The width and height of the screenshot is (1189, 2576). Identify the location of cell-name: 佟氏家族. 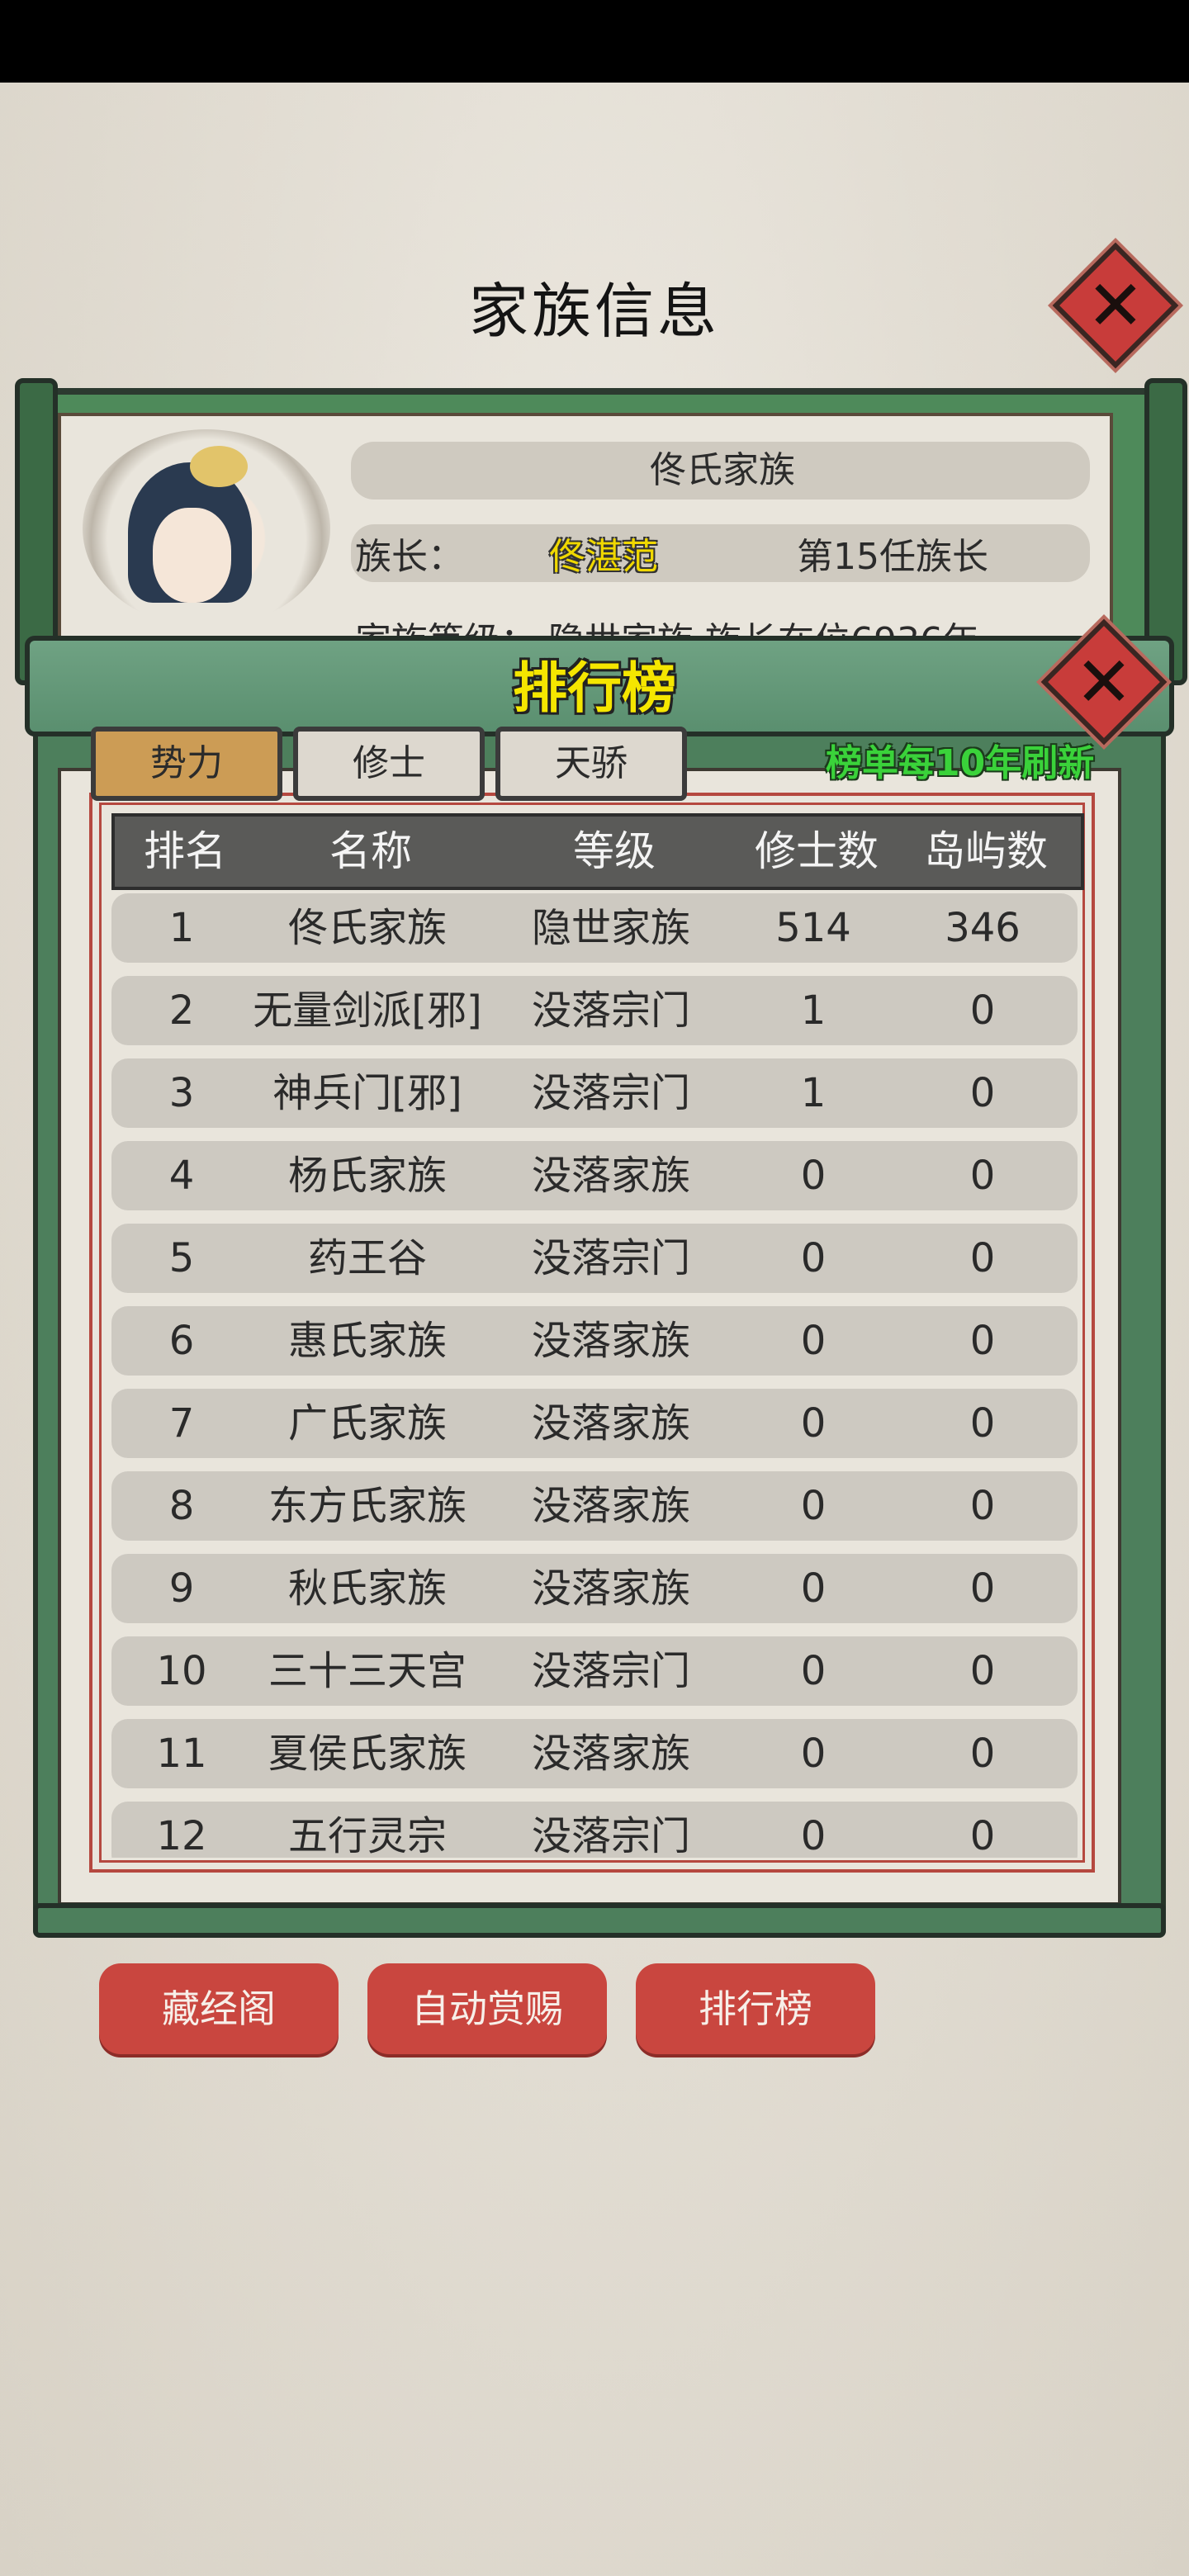
(367, 928).